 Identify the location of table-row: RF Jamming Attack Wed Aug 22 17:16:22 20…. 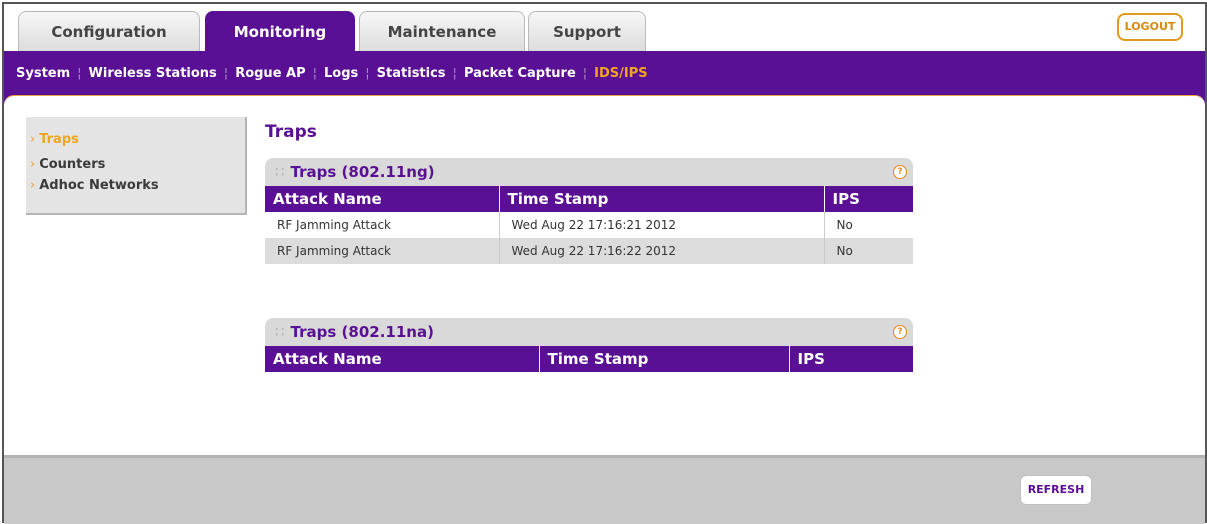
(589, 251).